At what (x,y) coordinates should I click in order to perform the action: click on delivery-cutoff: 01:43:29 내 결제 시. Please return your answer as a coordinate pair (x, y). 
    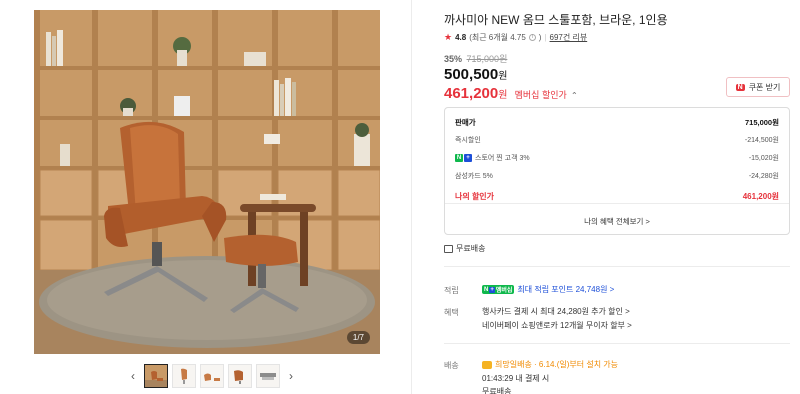
    Looking at the image, I should click on (516, 378).